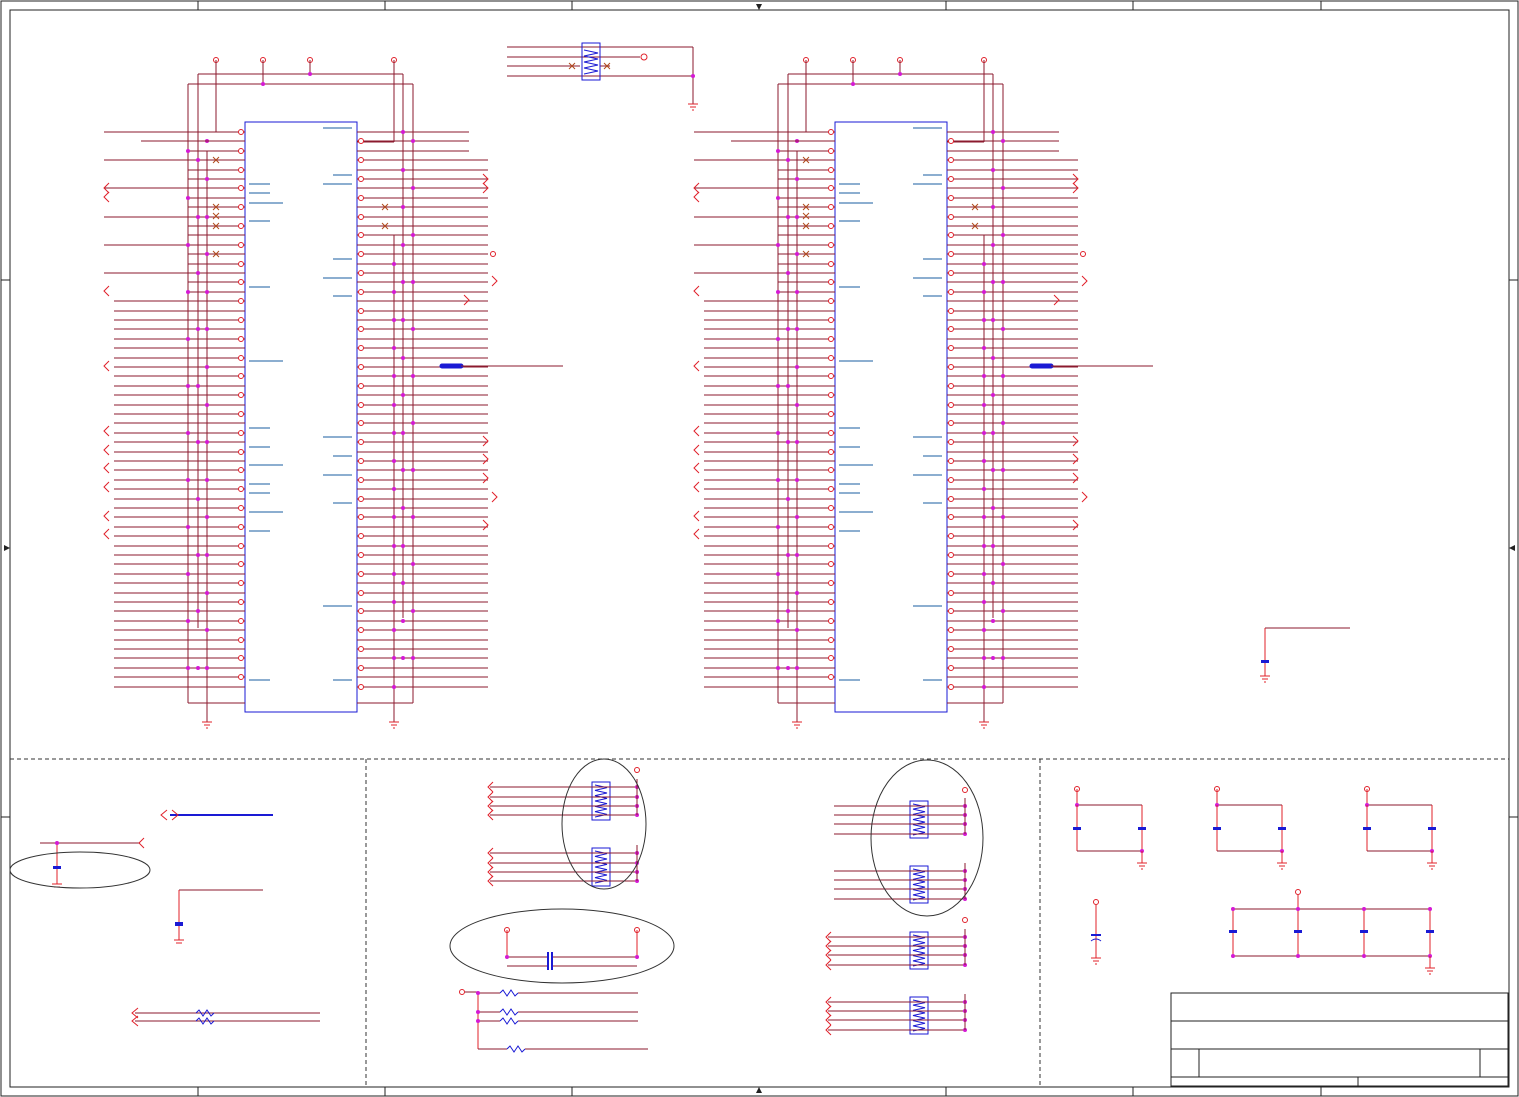  Describe the element at coordinates (301, 417) in the screenshot. I see `ic-body` at that location.